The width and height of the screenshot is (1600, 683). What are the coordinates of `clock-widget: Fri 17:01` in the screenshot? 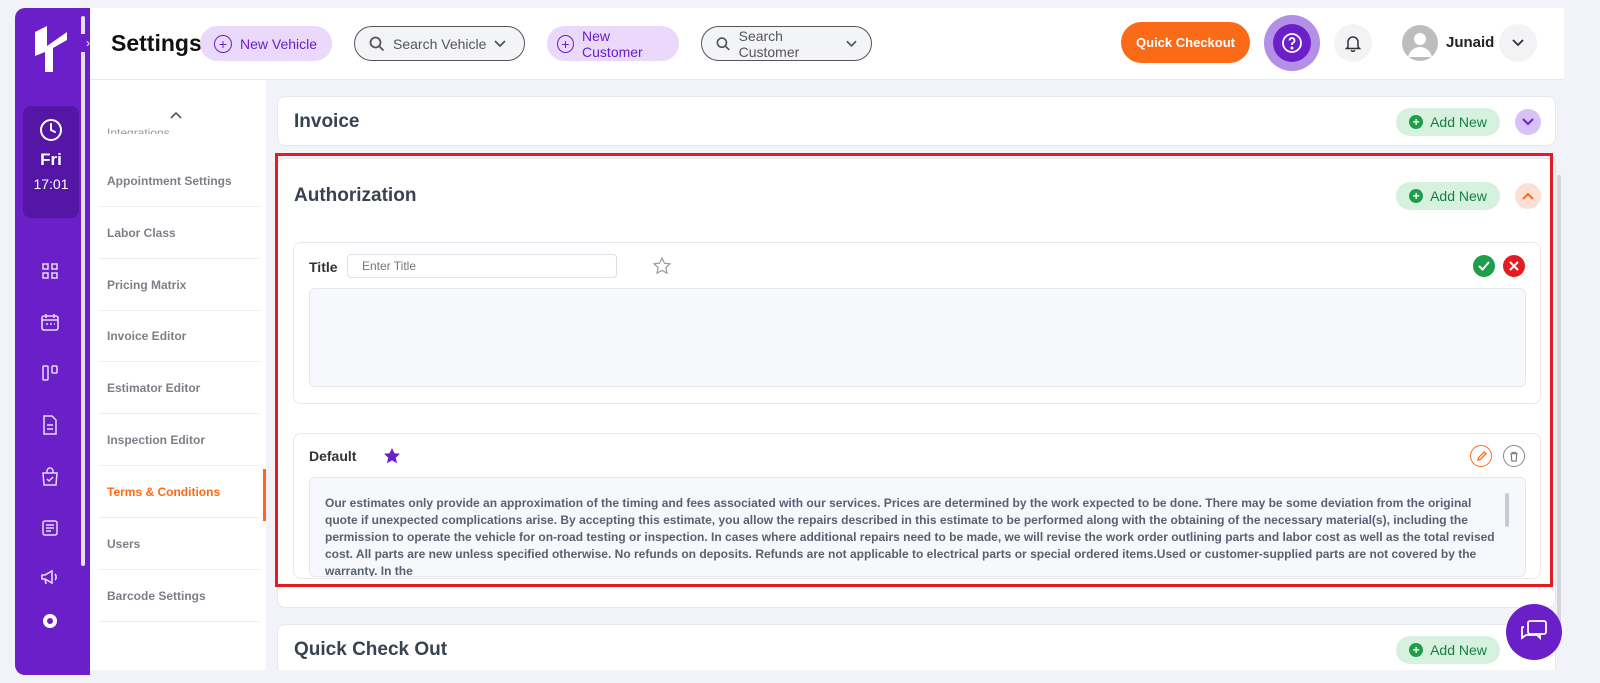 It's located at (51, 162).